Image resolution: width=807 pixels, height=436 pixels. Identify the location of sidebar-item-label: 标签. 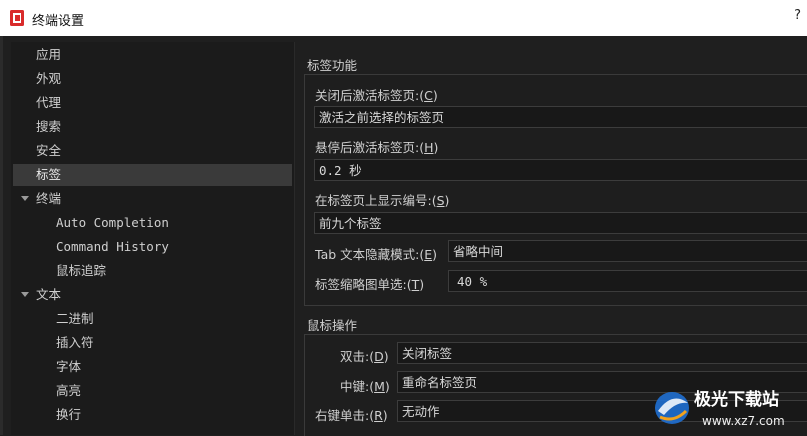
(49, 174).